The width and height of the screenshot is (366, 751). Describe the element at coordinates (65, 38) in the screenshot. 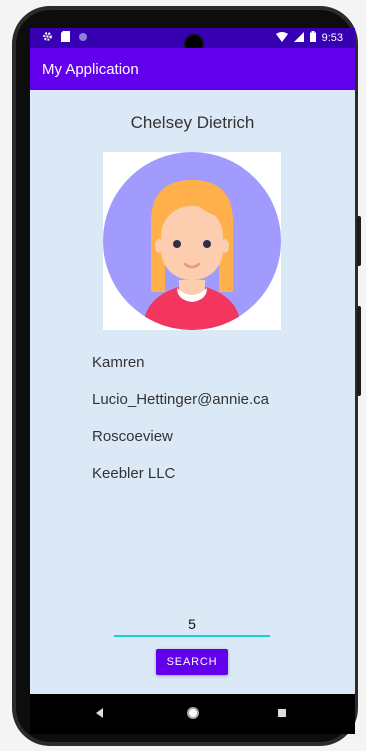

I see `sd-card-icon` at that location.